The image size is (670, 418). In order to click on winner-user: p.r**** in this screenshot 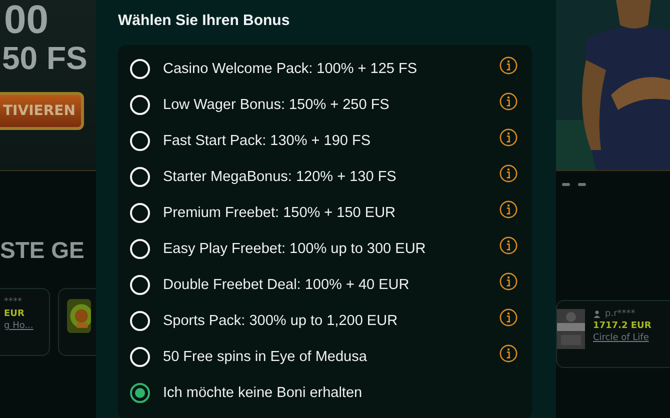, I will do `click(620, 314)`.